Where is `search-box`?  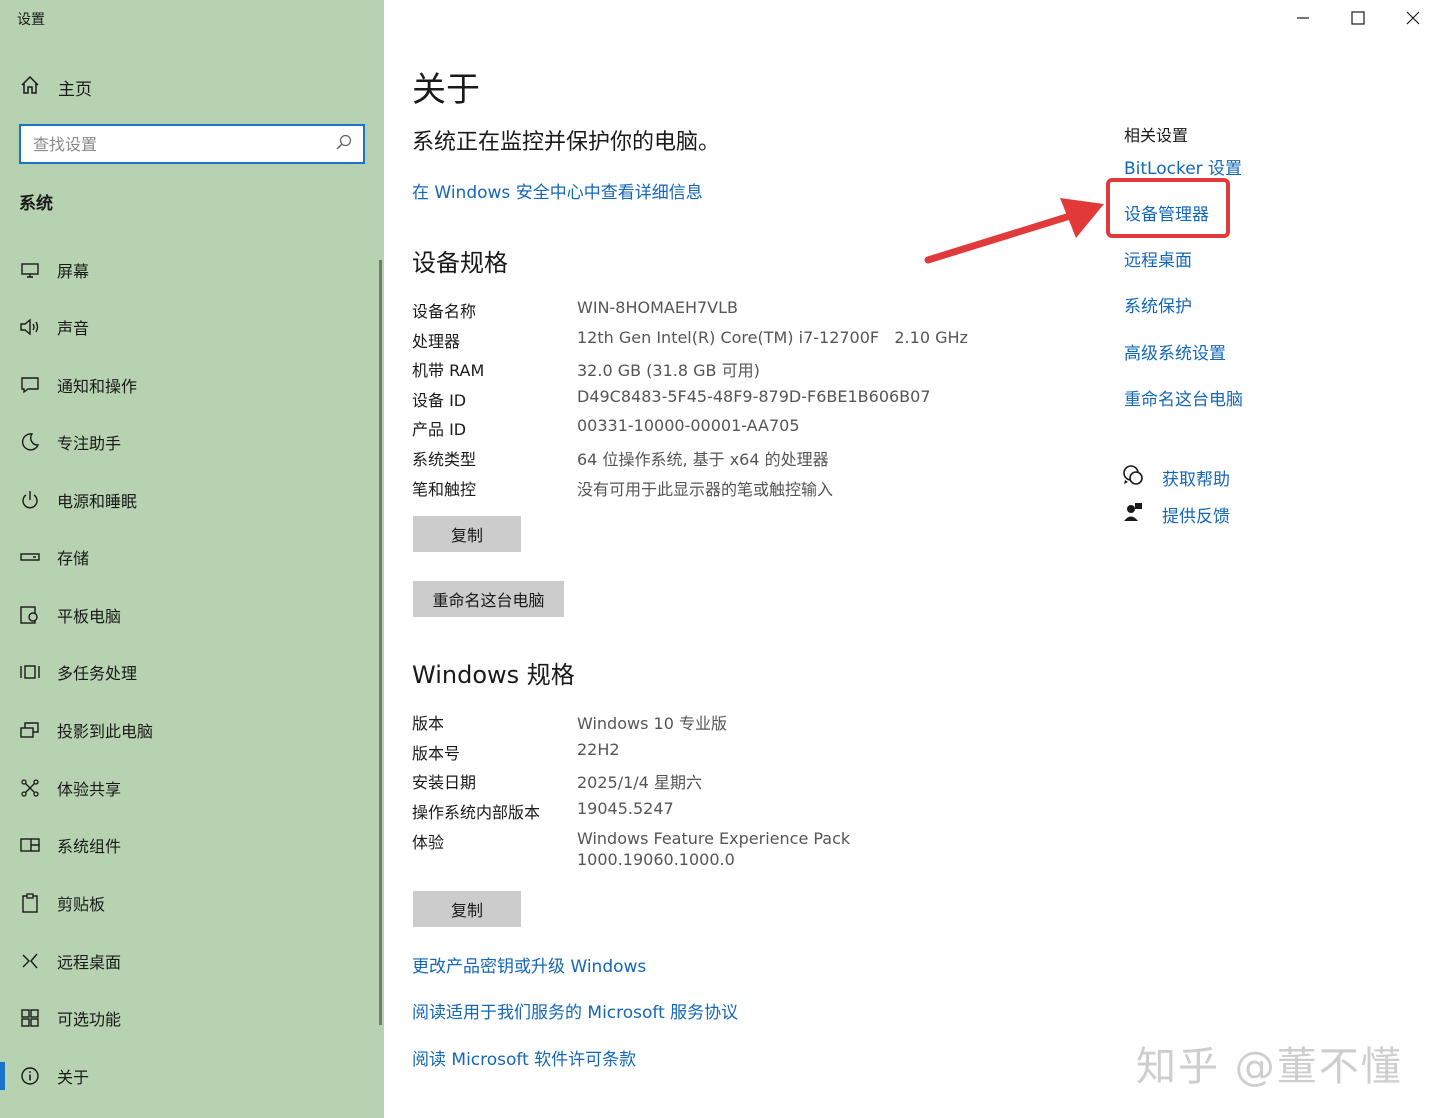 search-box is located at coordinates (192, 144).